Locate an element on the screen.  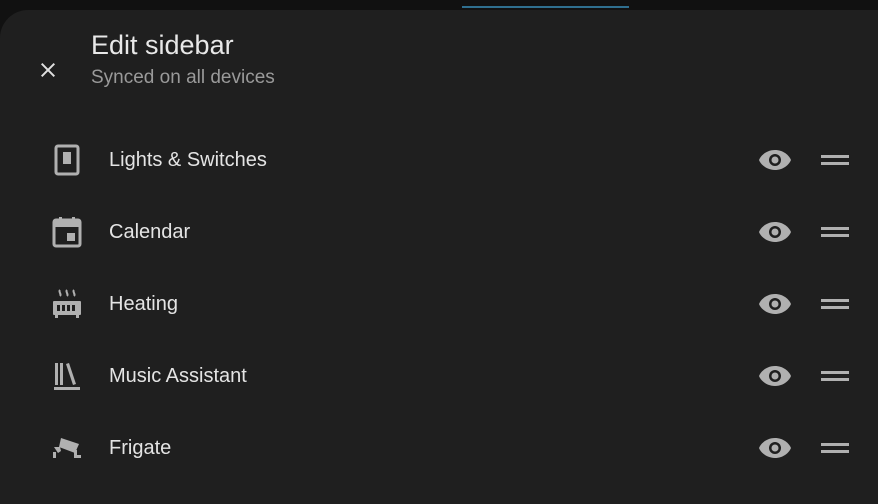
cctv-icon is located at coordinates (67, 448).